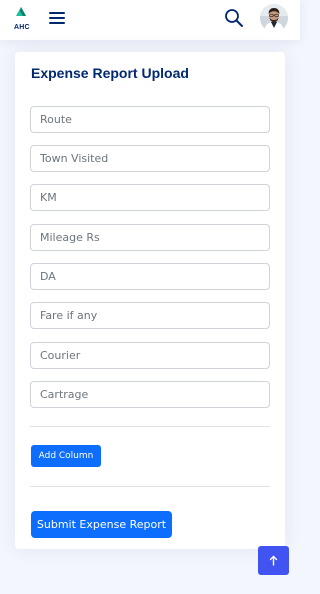 The width and height of the screenshot is (320, 594). I want to click on arrow-up-icon, so click(273, 560).